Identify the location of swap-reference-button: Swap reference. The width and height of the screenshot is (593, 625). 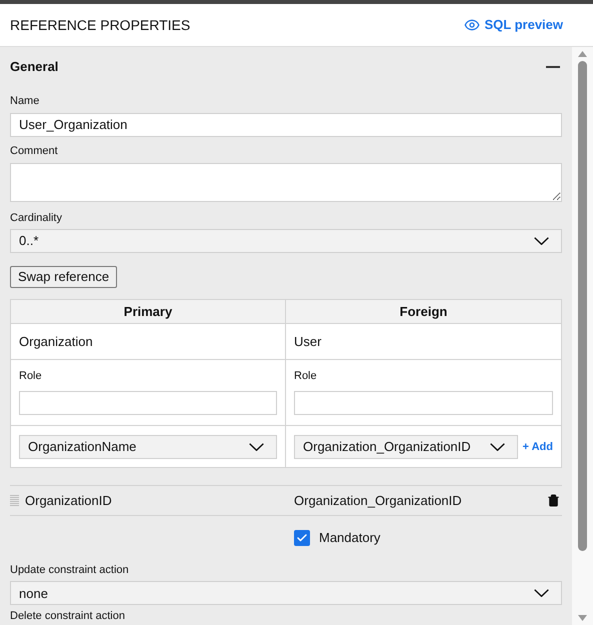
(64, 277).